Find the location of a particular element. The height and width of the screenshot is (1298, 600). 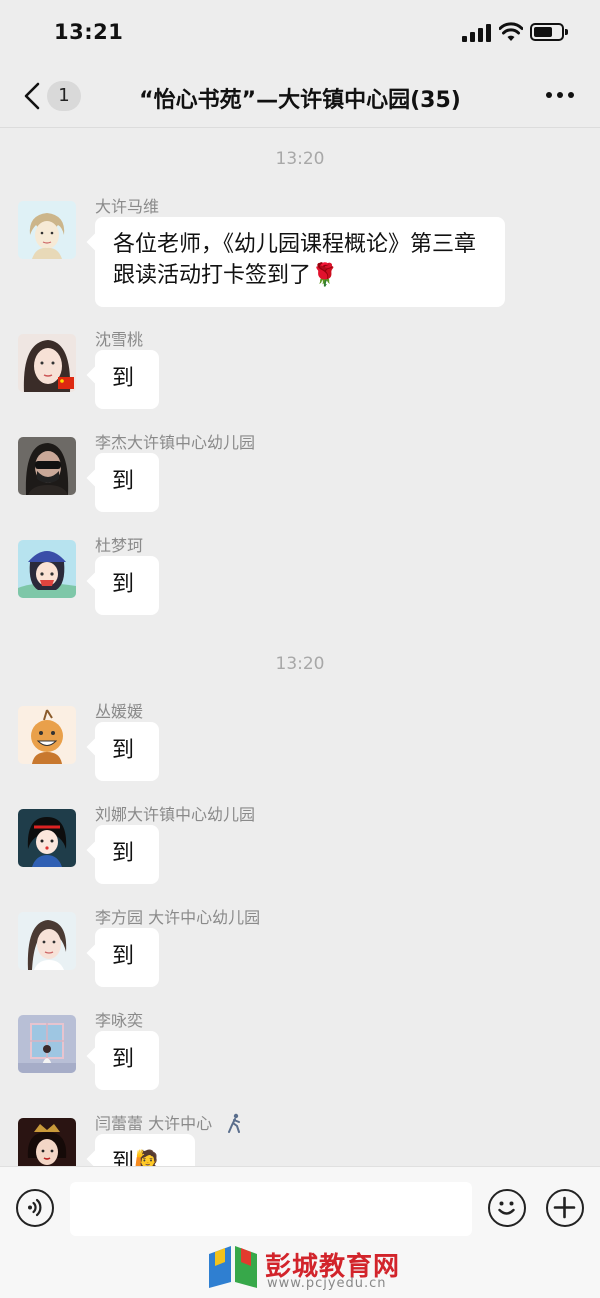

chat-header: 1 “怡心书苑”—大许镇中心园(35) is located at coordinates (300, 96).